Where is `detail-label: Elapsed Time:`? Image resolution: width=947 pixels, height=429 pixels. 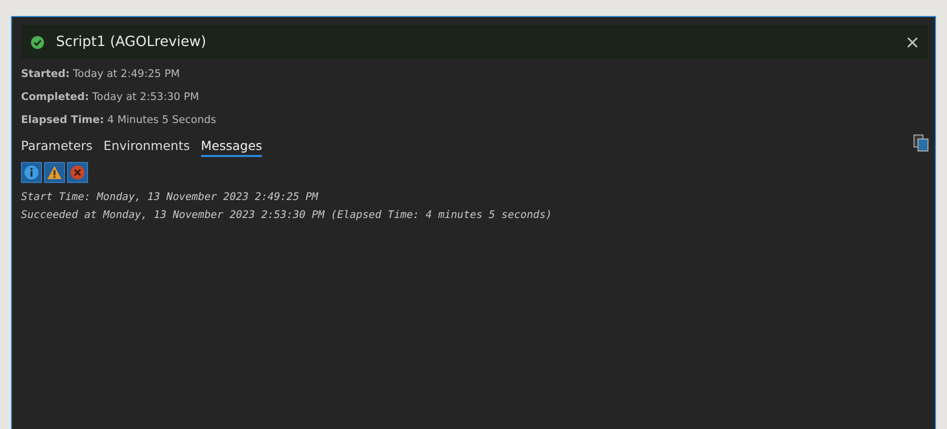 detail-label: Elapsed Time: is located at coordinates (62, 120).